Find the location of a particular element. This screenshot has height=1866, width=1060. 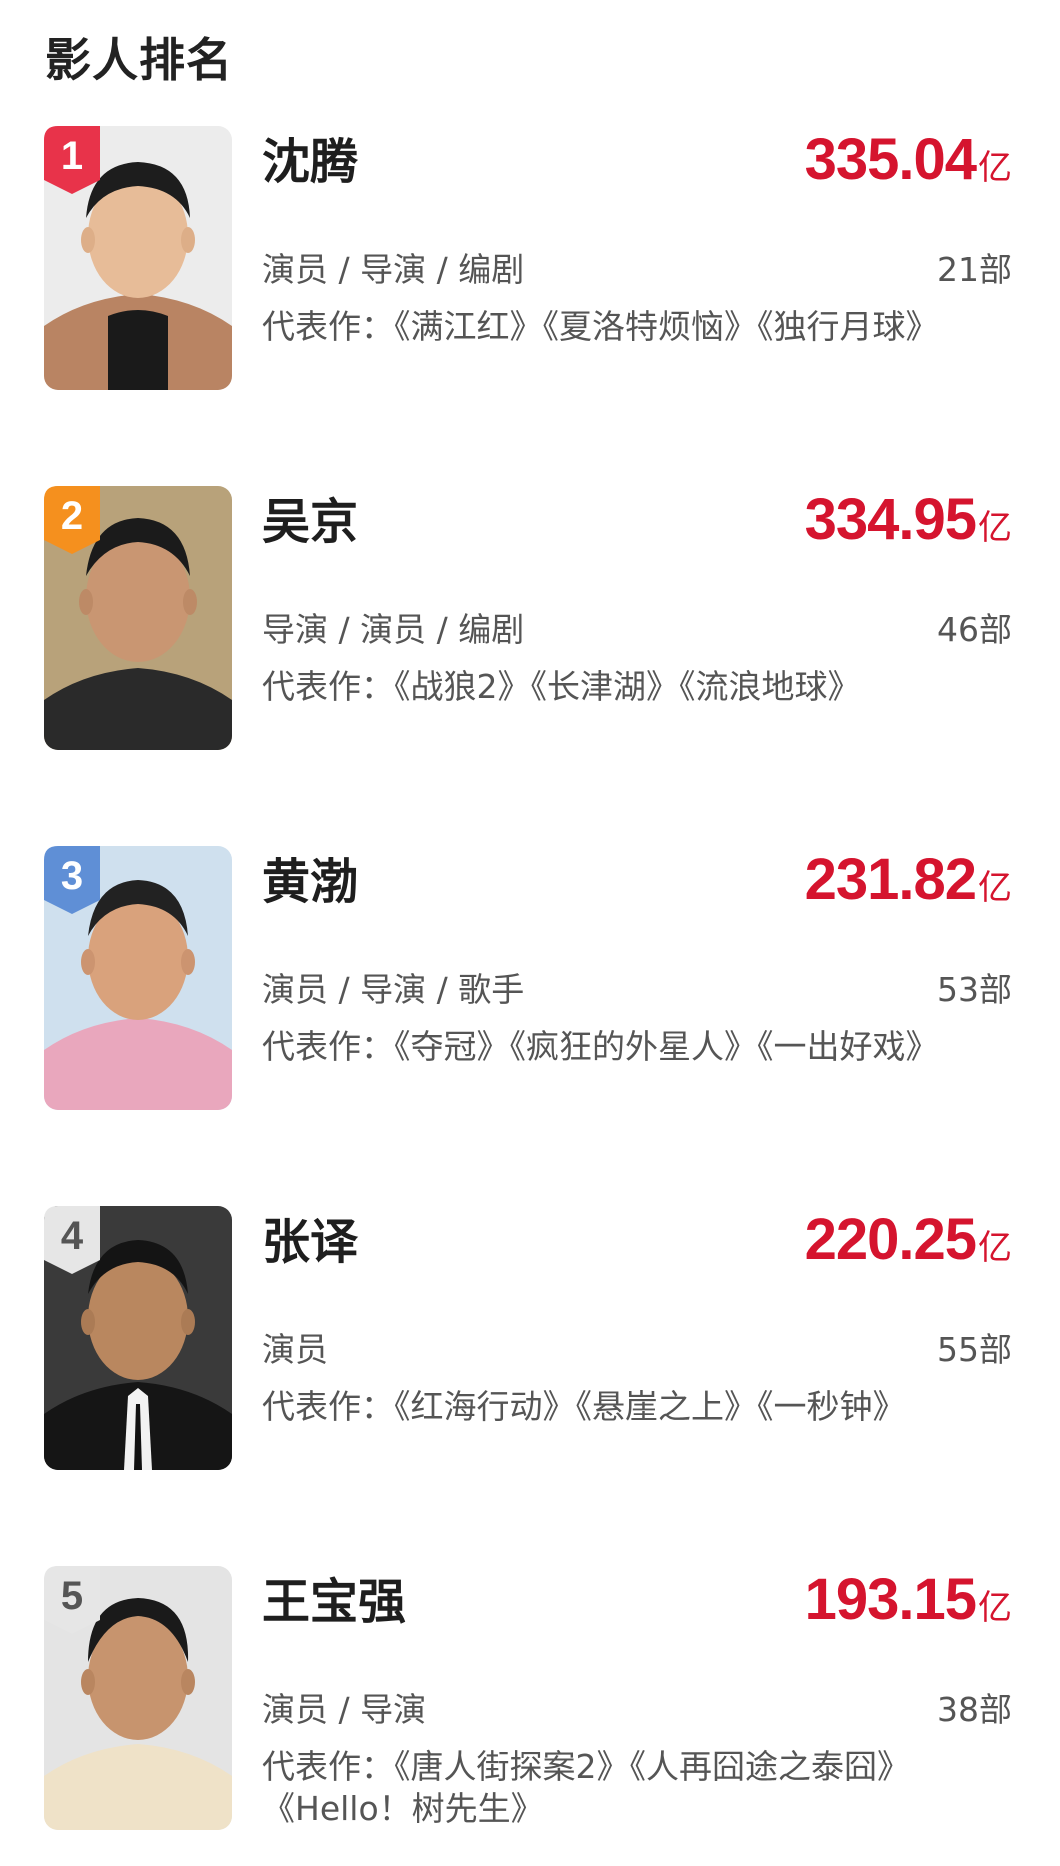

rank-number: 5 is located at coordinates (72, 1596).